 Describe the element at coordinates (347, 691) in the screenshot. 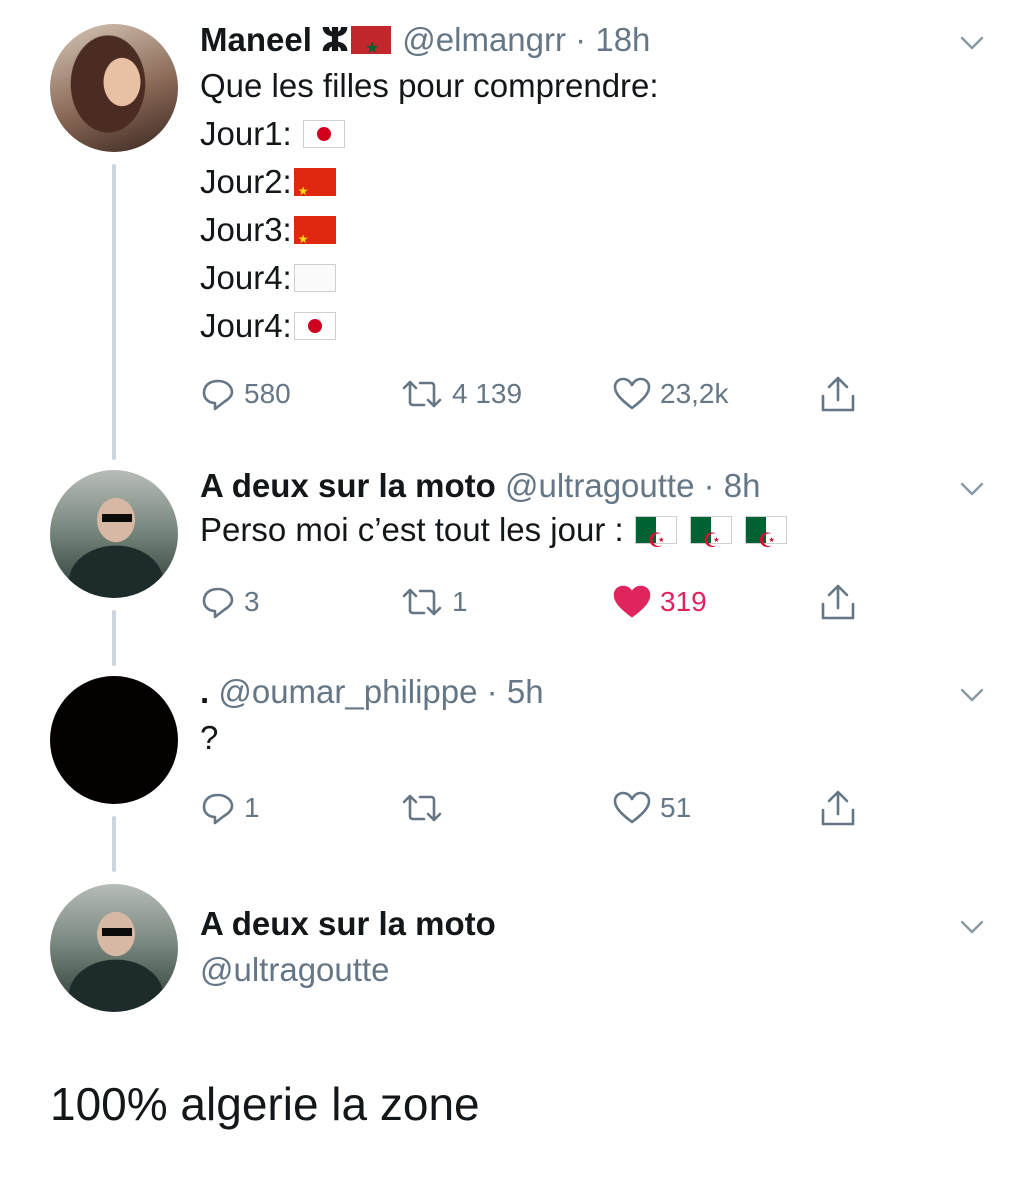

I see `author-handle: @oumar_philippe` at that location.